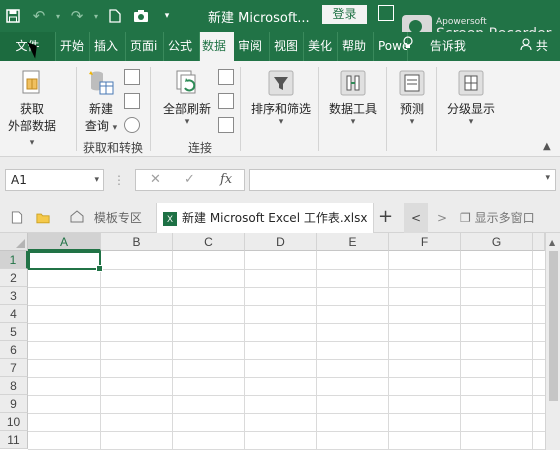 This screenshot has width=560, height=450. I want to click on sort-filter-label: 排序和筛选, so click(280, 109).